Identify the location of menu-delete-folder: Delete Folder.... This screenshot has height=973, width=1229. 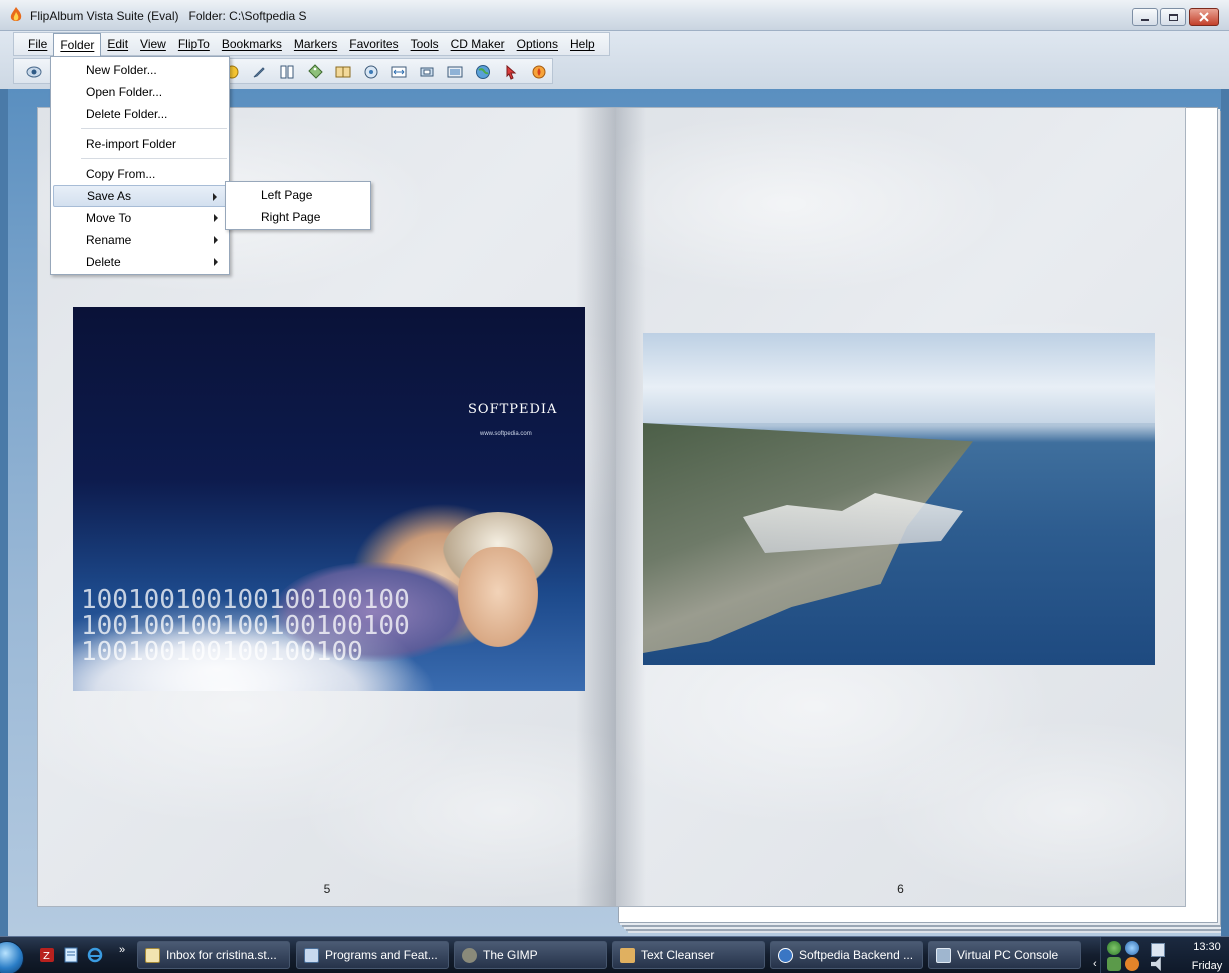
(140, 114).